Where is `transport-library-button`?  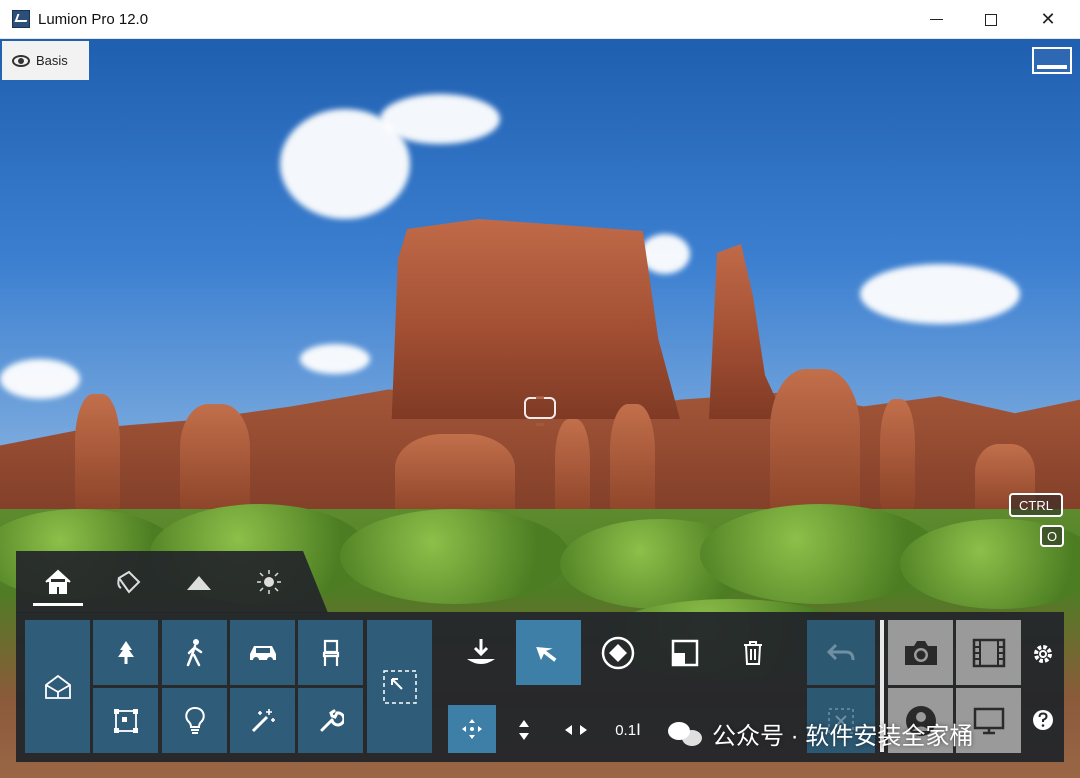
transport-library-button is located at coordinates (262, 652).